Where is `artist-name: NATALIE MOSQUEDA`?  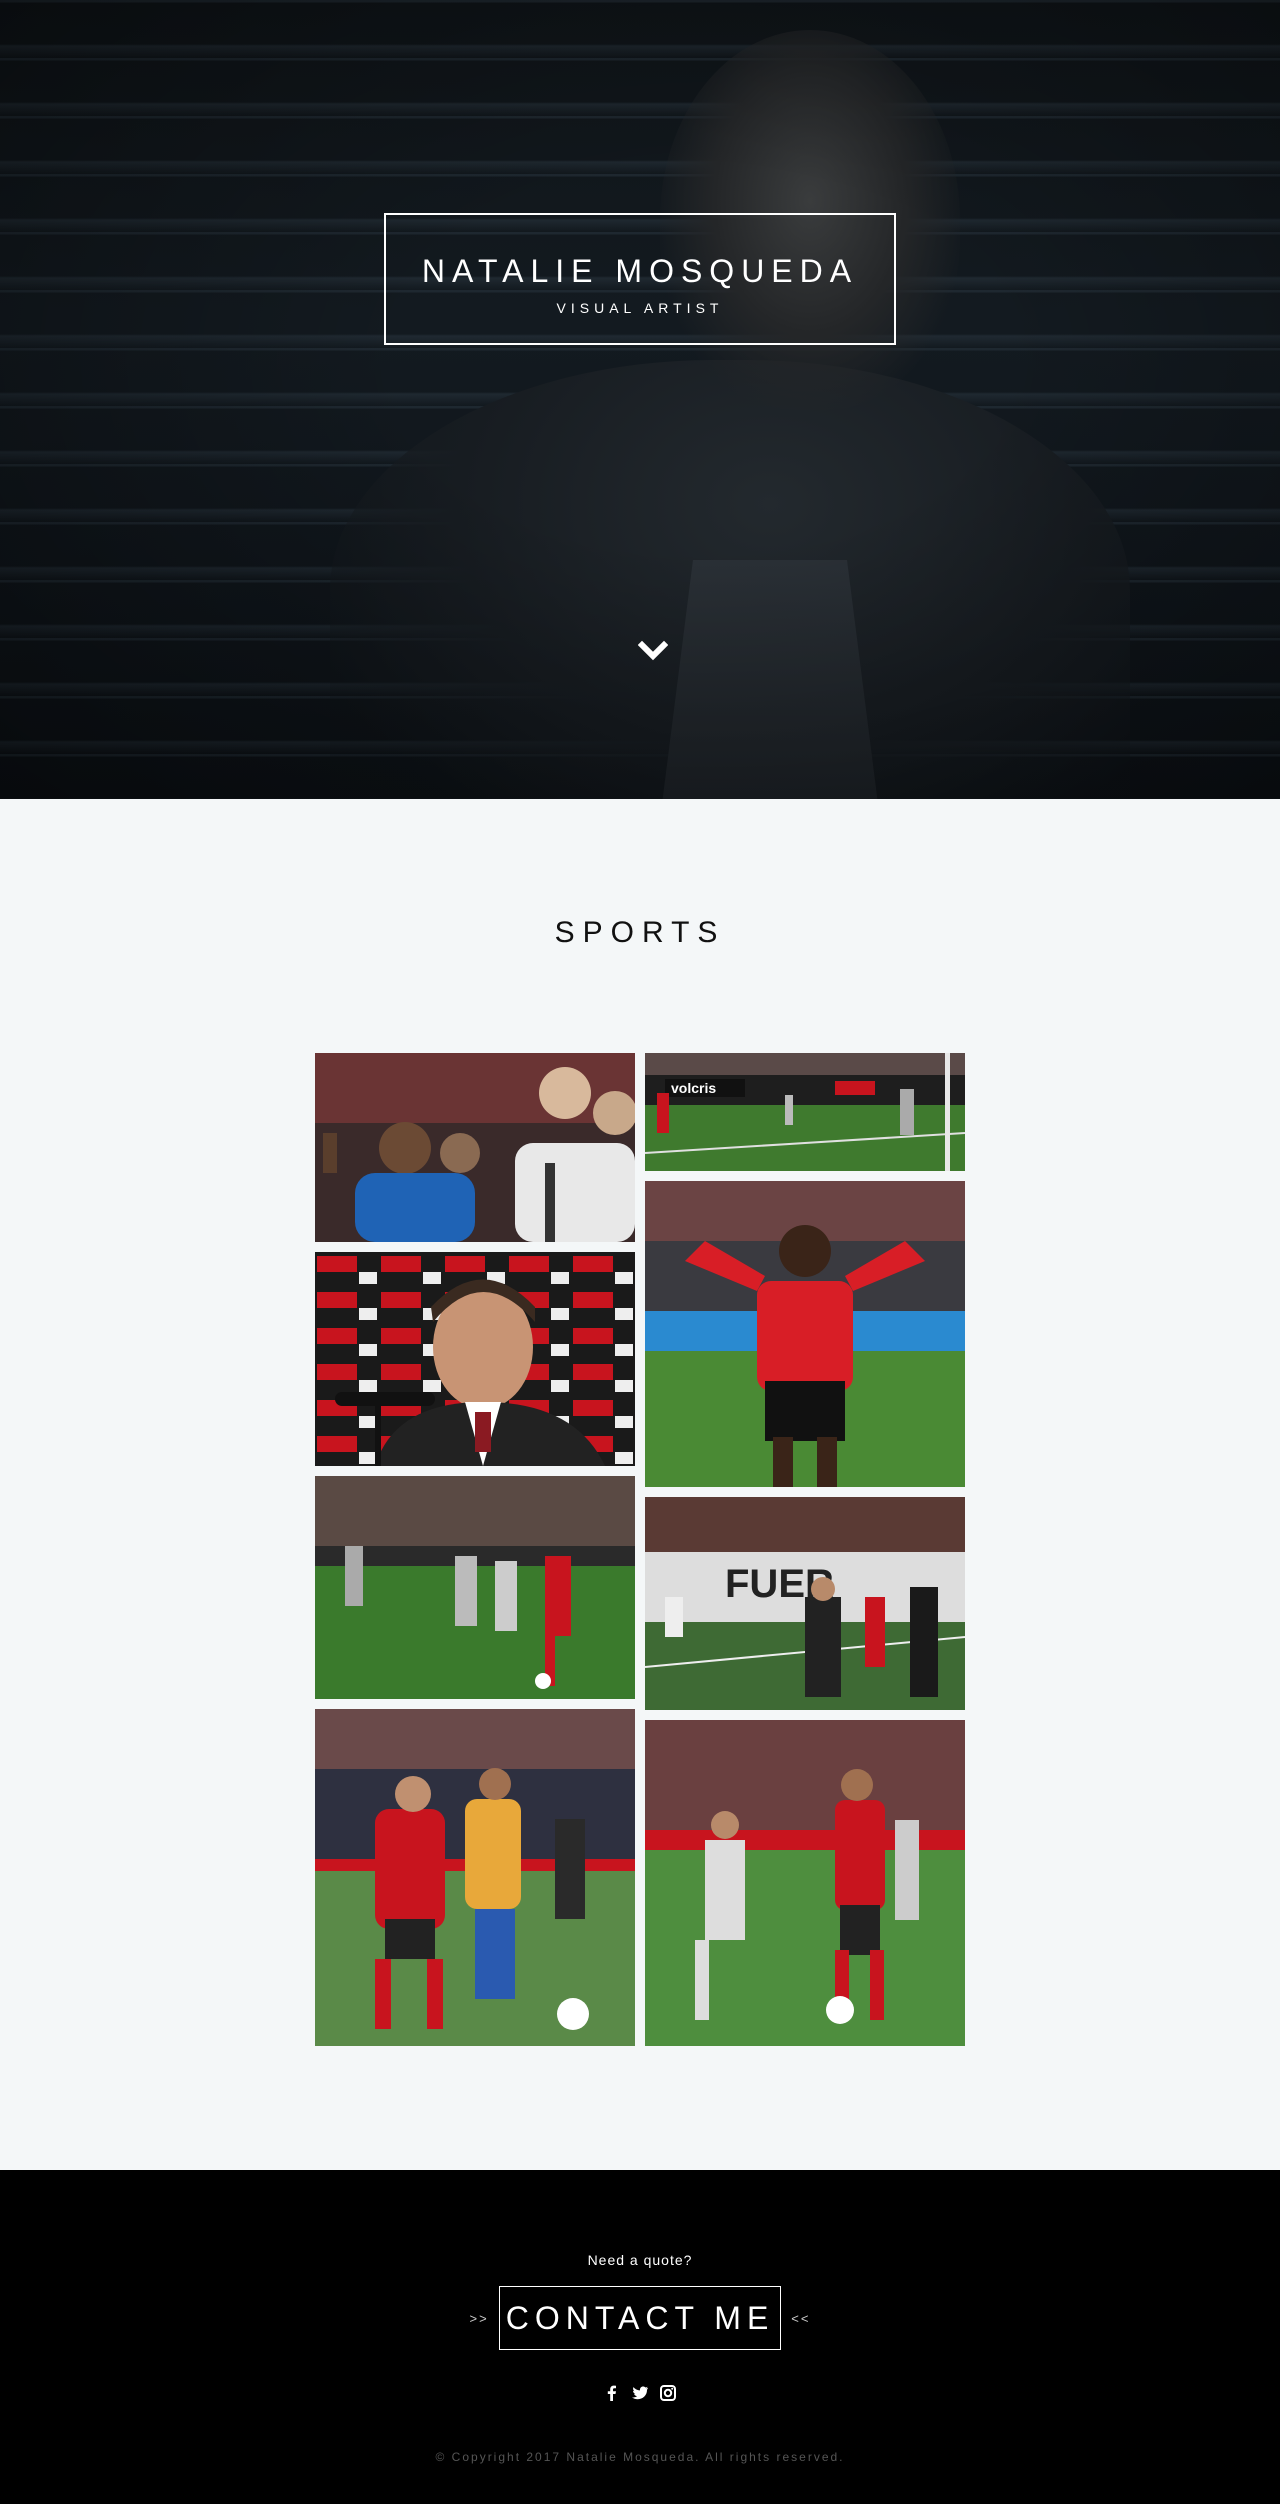 artist-name: NATALIE MOSQUEDA is located at coordinates (640, 271).